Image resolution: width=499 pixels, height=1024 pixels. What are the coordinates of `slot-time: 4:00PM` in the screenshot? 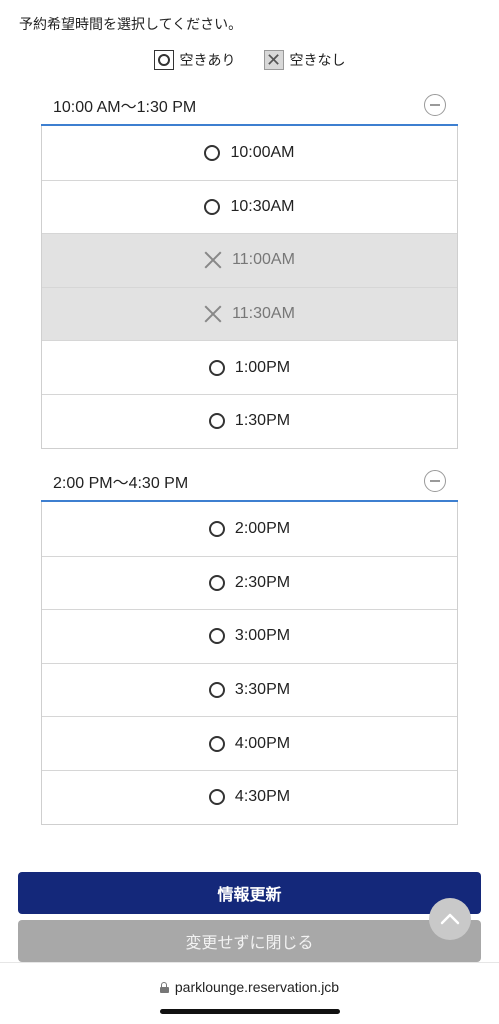 It's located at (262, 743).